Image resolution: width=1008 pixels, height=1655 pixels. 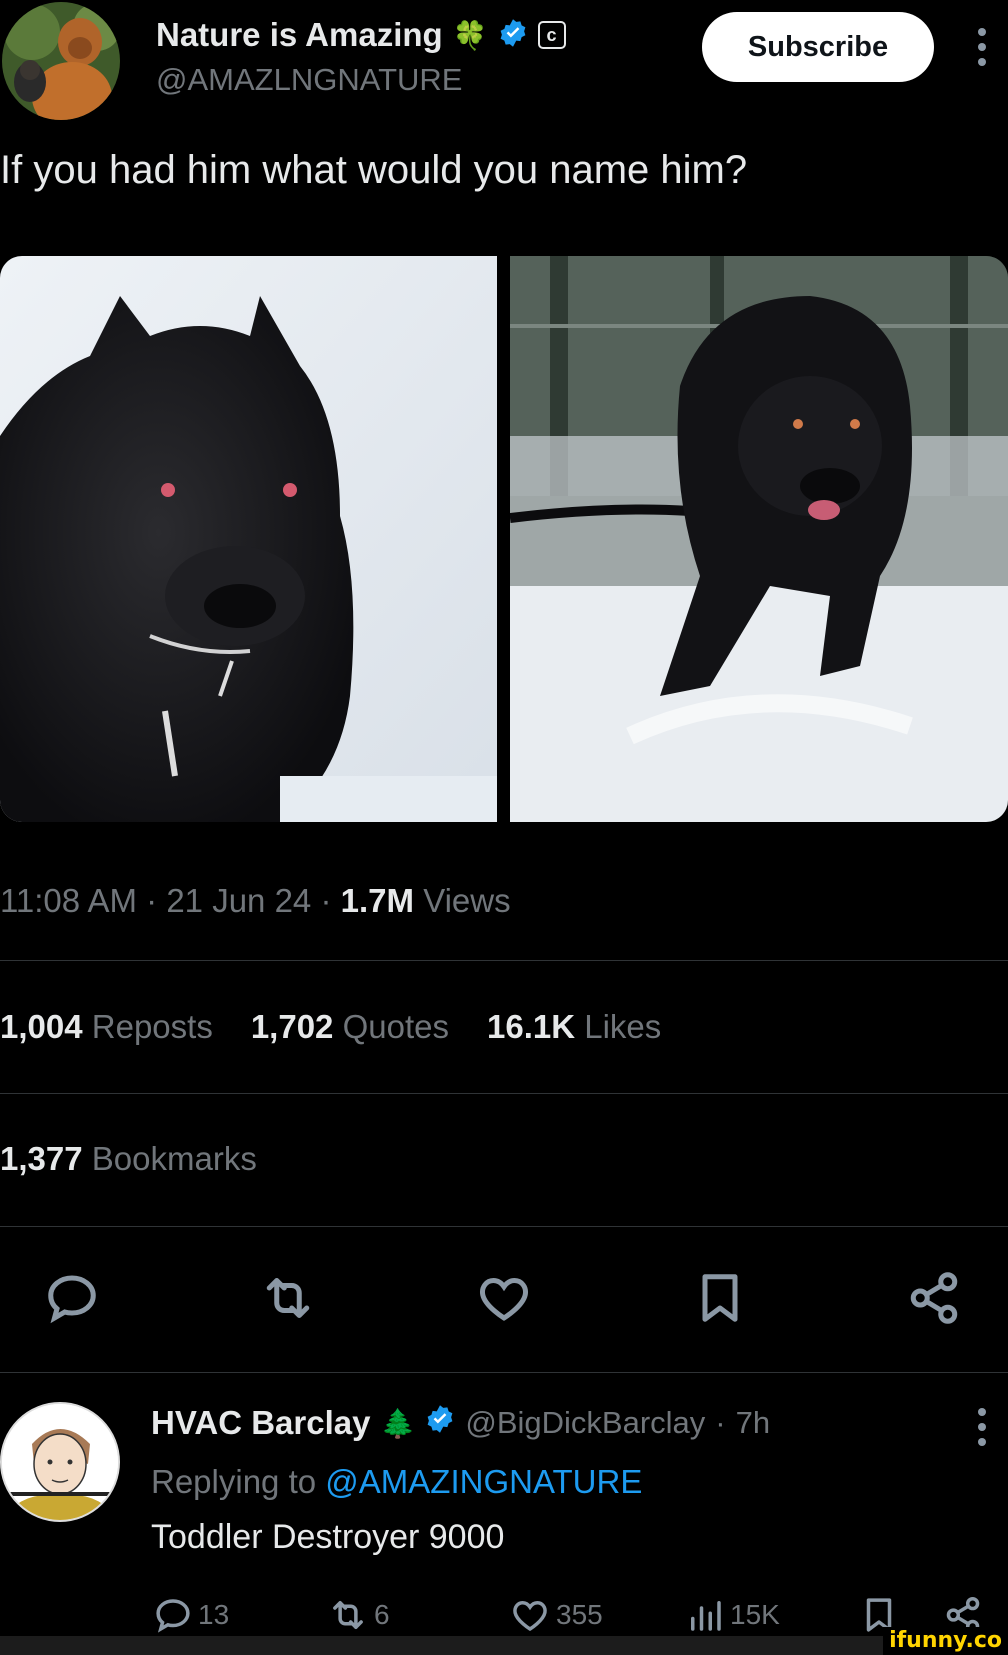 What do you see at coordinates (398, 1423) in the screenshot?
I see `tree-emoji: 🌲` at bounding box center [398, 1423].